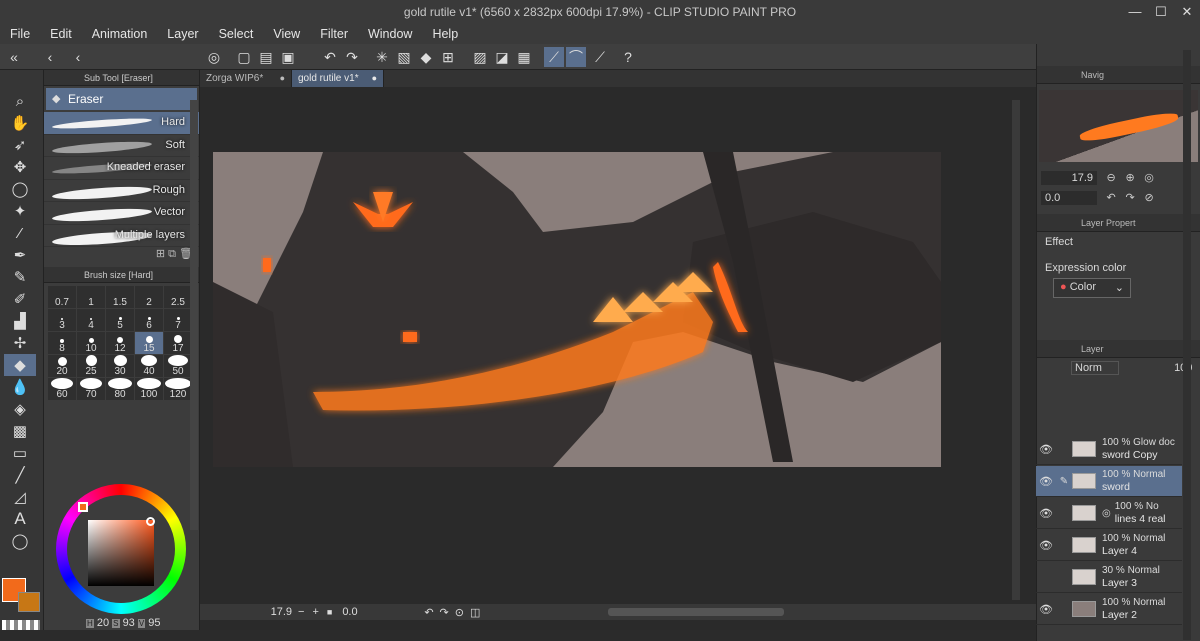 This screenshot has width=1200, height=641. Describe the element at coordinates (91, 366) in the screenshot. I see `brush-size-cell: 25` at that location.